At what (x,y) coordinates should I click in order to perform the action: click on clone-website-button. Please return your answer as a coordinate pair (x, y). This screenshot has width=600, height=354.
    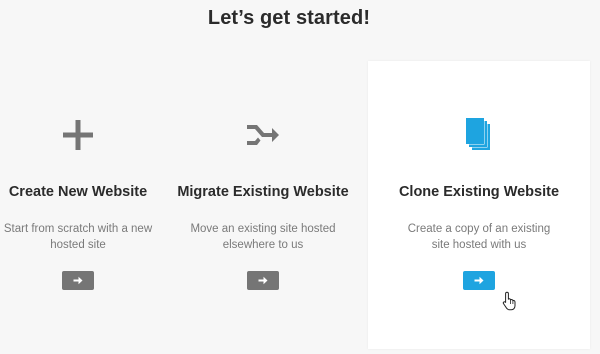
    Looking at the image, I should click on (479, 280).